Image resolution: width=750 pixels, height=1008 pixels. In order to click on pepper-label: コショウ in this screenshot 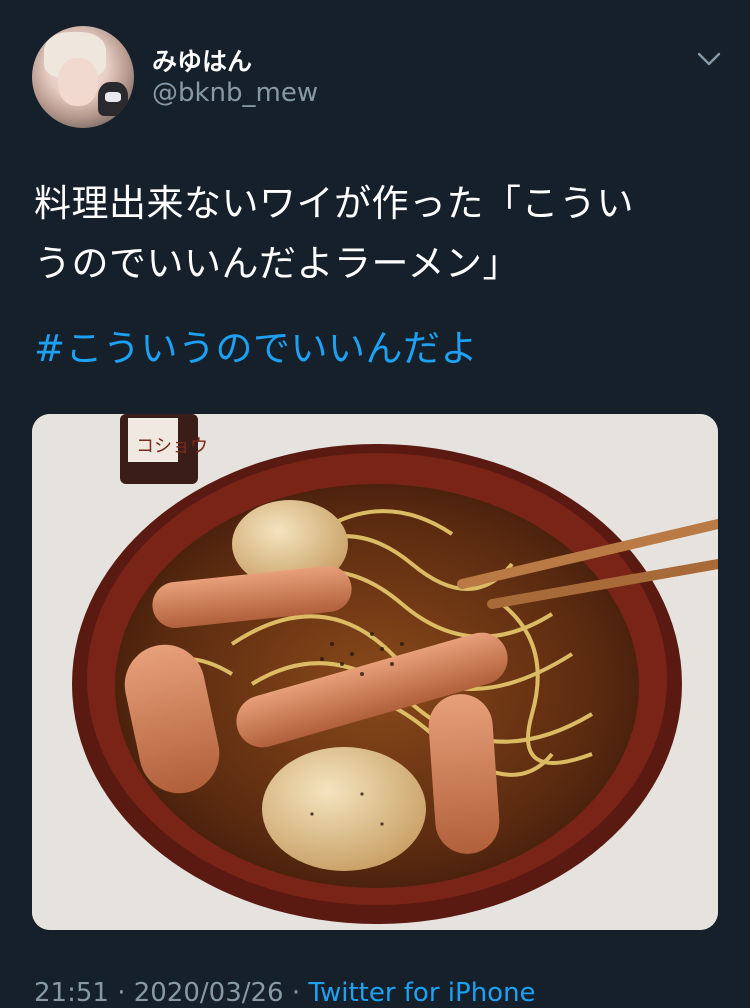, I will do `click(172, 446)`.